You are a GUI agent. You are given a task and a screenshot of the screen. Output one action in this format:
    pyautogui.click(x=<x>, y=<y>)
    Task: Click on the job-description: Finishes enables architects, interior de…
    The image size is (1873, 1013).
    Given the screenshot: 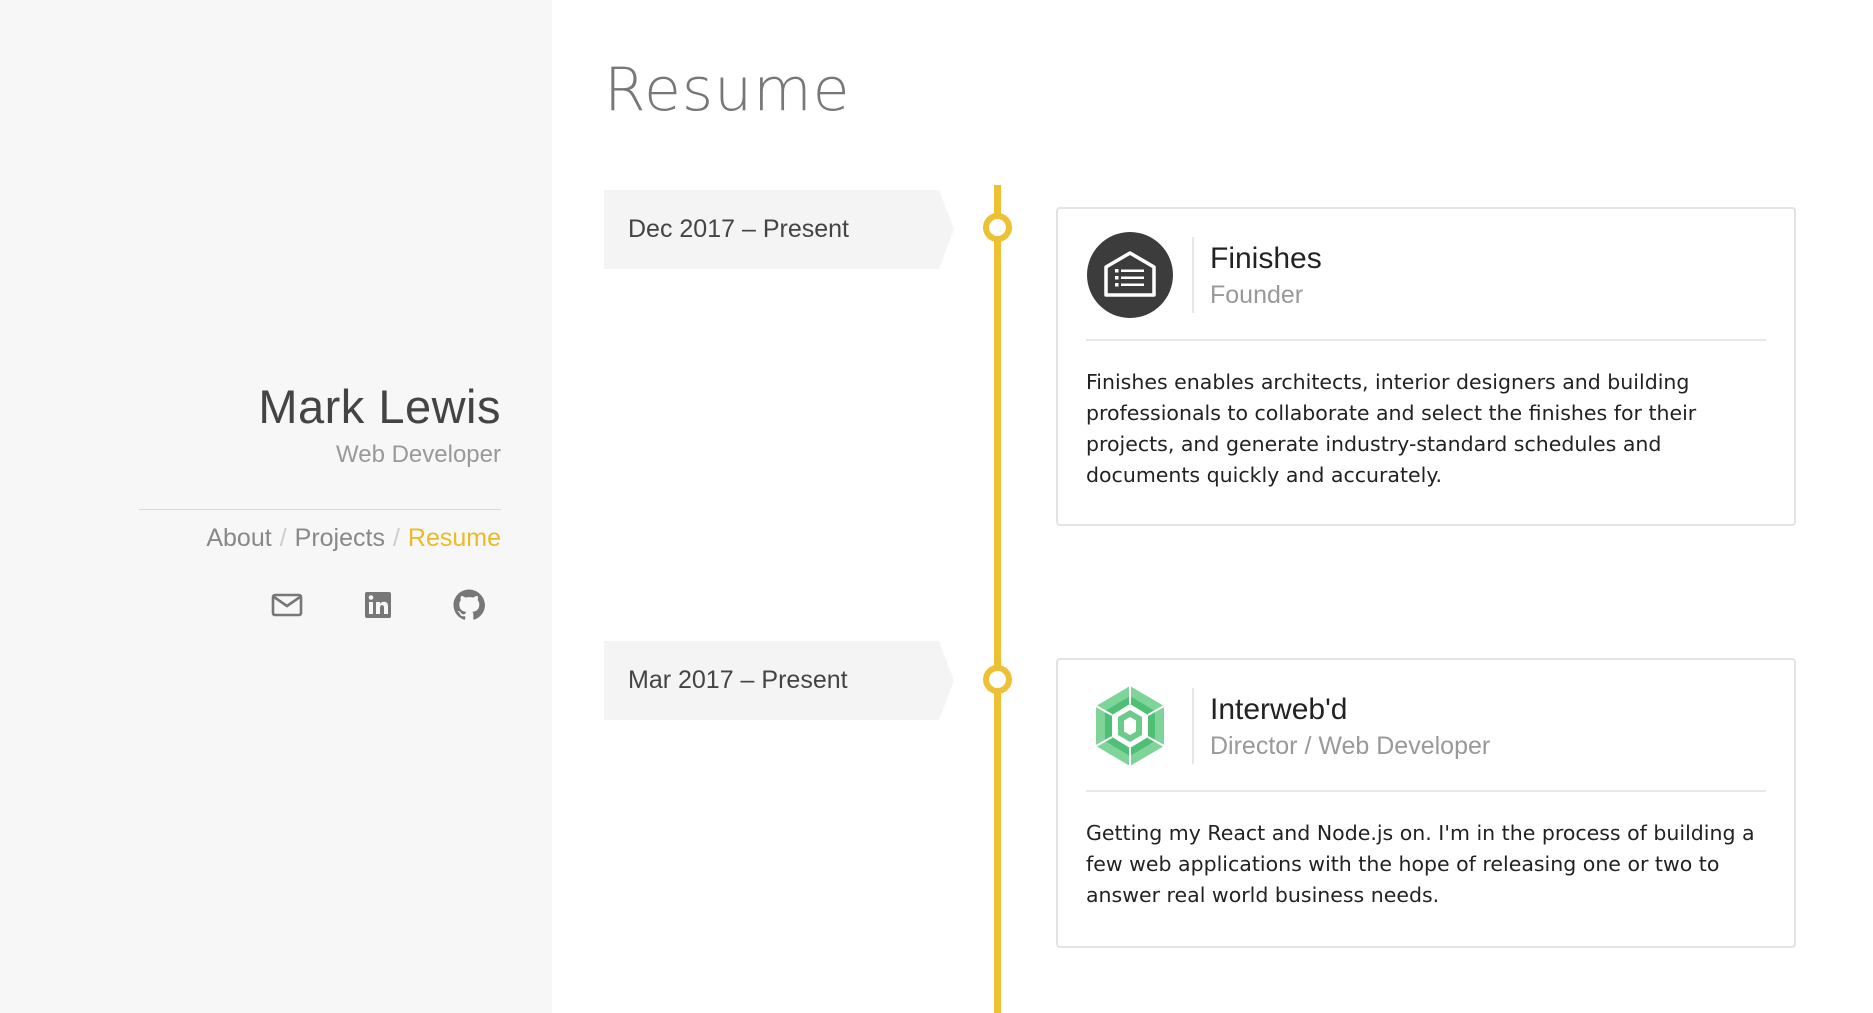 What is the action you would take?
    pyautogui.click(x=1391, y=428)
    